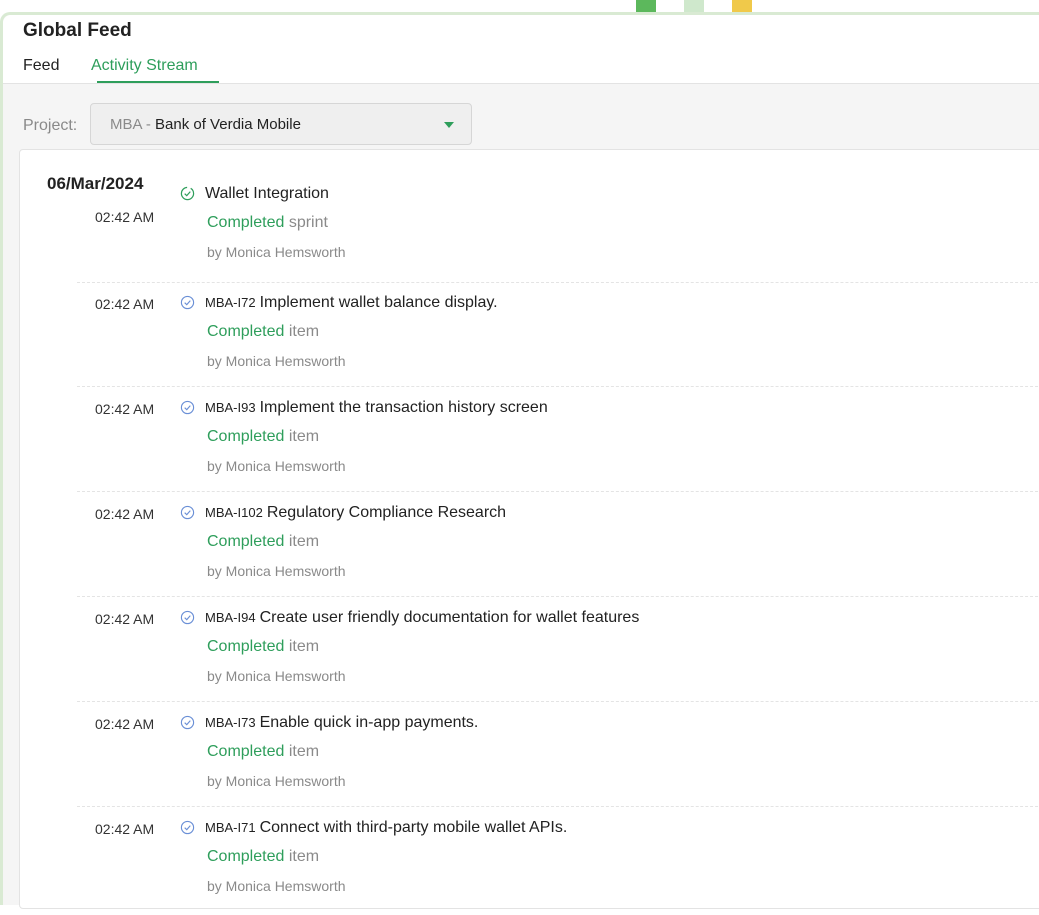 The width and height of the screenshot is (1039, 915). I want to click on entry-title-line: MBA-I73 Enable quick in-app payments., so click(341, 723).